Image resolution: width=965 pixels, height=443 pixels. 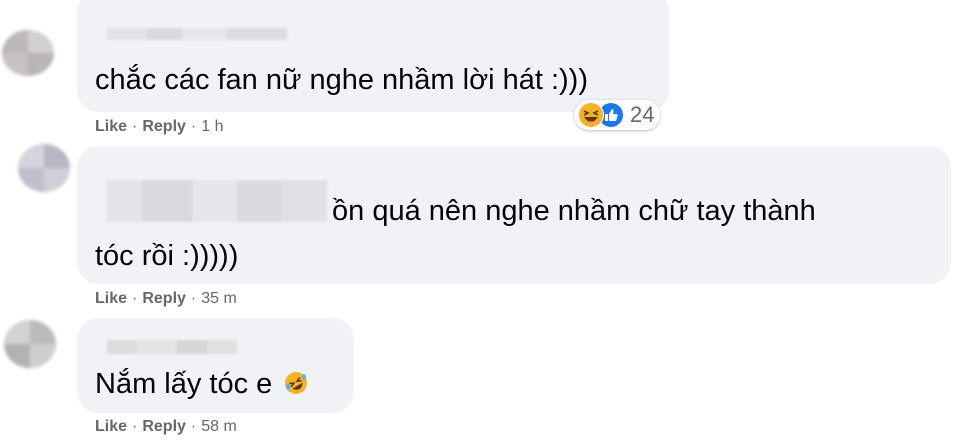 What do you see at coordinates (184, 384) in the screenshot?
I see `comment-text-content: Nắm lấy tóc e` at bounding box center [184, 384].